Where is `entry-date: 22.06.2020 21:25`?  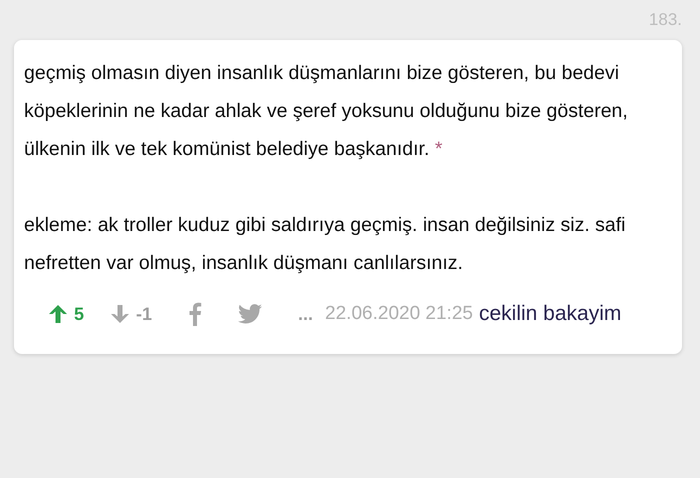
entry-date: 22.06.2020 21:25 is located at coordinates (399, 314).